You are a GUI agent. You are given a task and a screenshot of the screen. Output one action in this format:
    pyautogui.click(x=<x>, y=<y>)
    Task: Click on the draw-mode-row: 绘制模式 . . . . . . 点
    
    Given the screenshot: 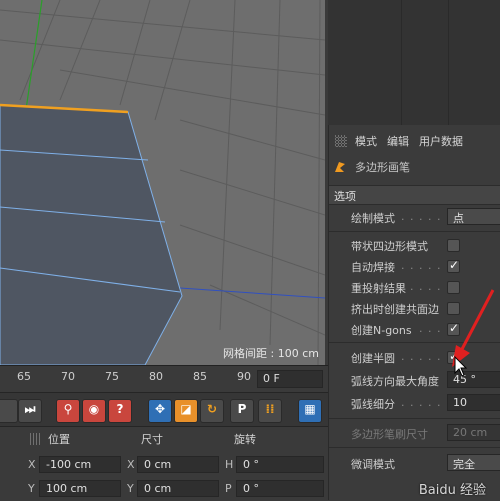 What is the action you would take?
    pyautogui.click(x=414, y=217)
    